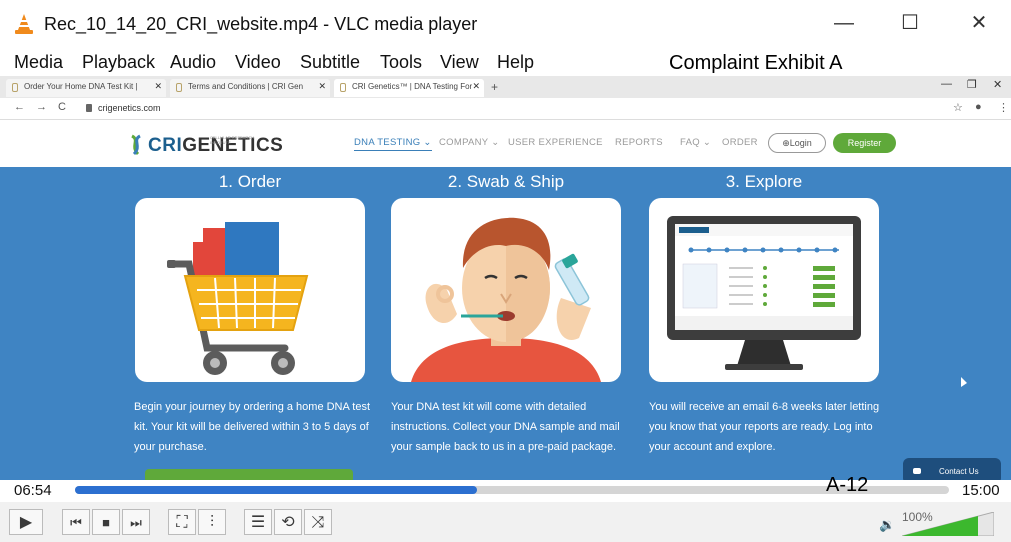  What do you see at coordinates (76, 522) in the screenshot?
I see `previous-button: ⏮` at bounding box center [76, 522].